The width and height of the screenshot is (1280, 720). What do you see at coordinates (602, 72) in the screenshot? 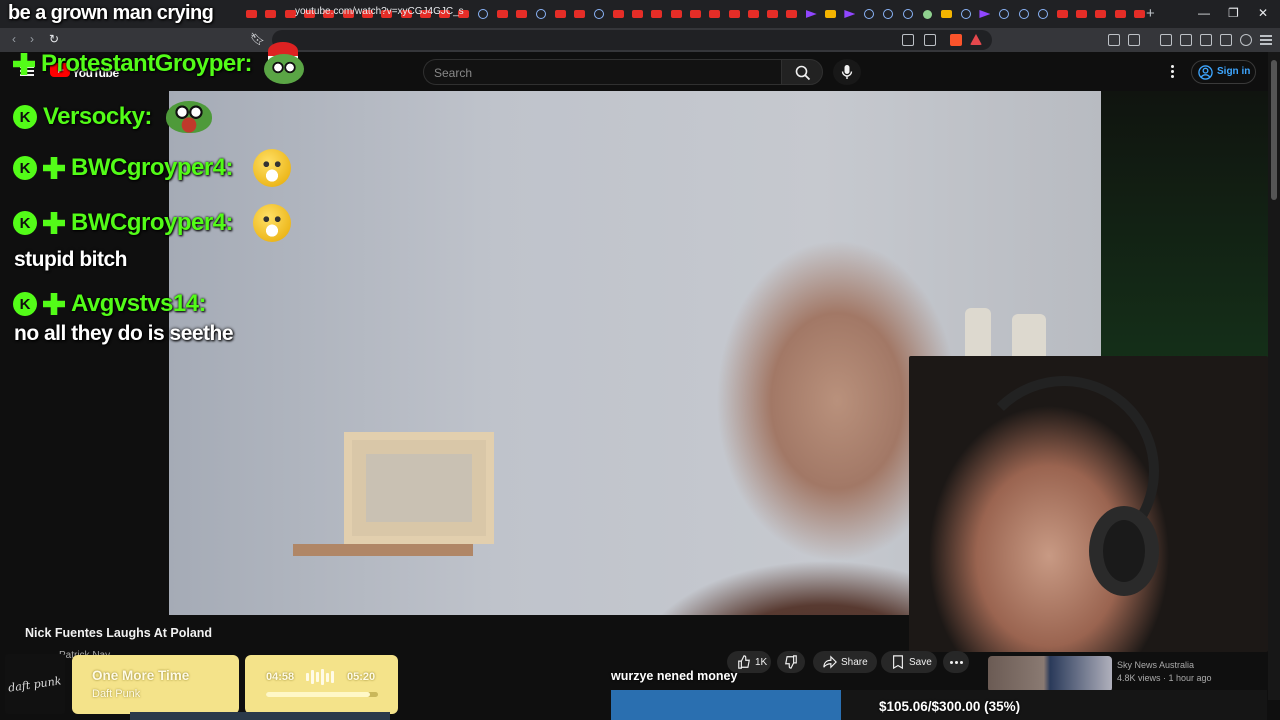
I see `search-input` at bounding box center [602, 72].